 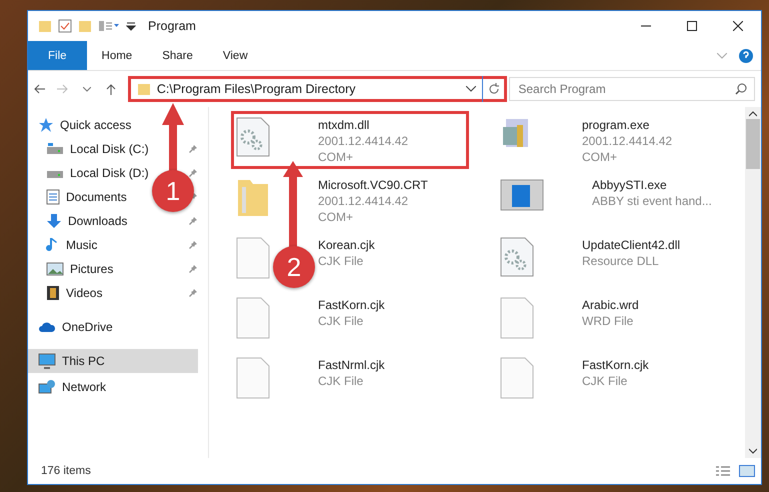 What do you see at coordinates (494, 89) in the screenshot?
I see `refresh-icon` at bounding box center [494, 89].